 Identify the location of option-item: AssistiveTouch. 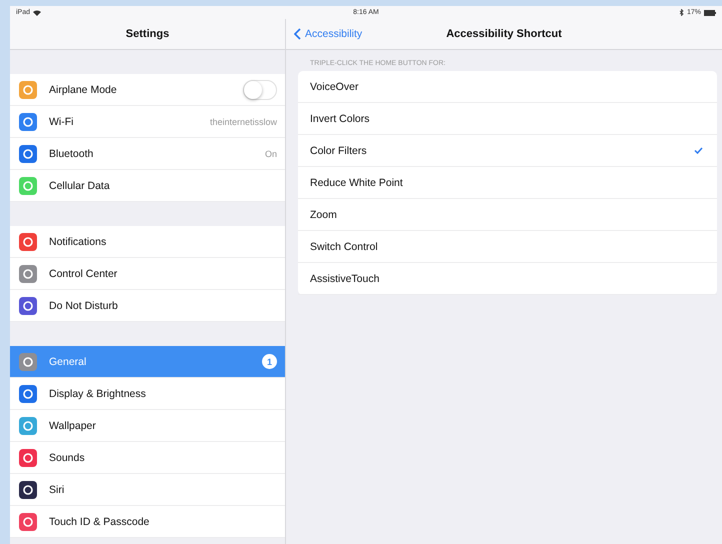
(507, 279).